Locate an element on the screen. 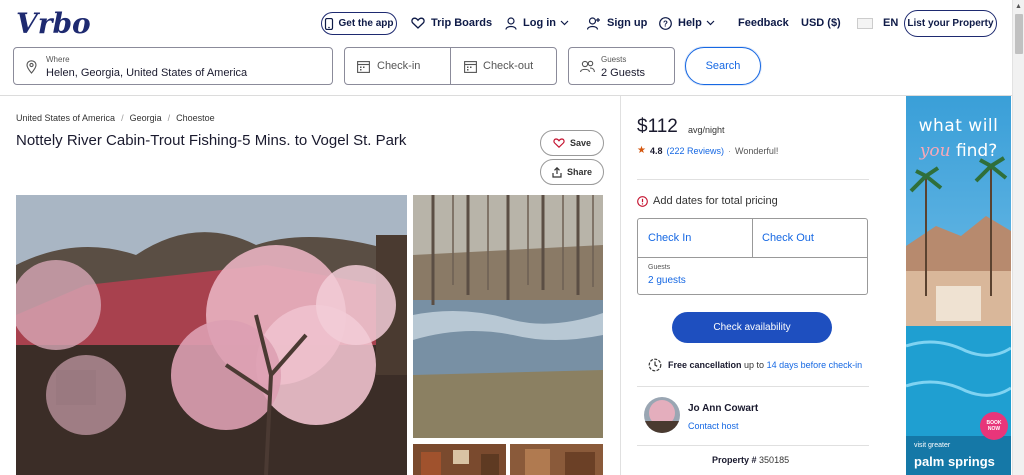 The width and height of the screenshot is (1024, 475). river-photo is located at coordinates (508, 316).